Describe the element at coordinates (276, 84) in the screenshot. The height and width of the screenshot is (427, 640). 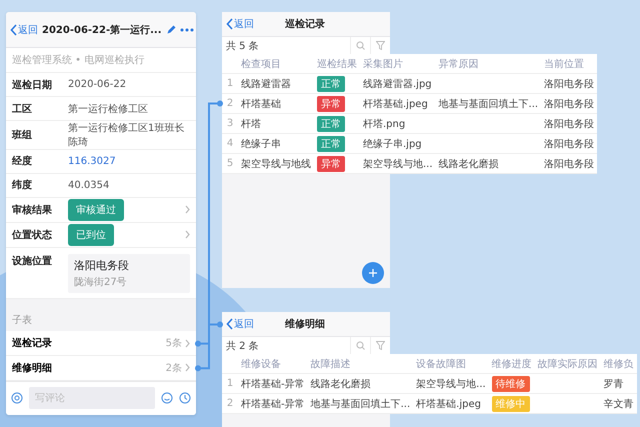
I see `table-cell: 线路避雷器` at that location.